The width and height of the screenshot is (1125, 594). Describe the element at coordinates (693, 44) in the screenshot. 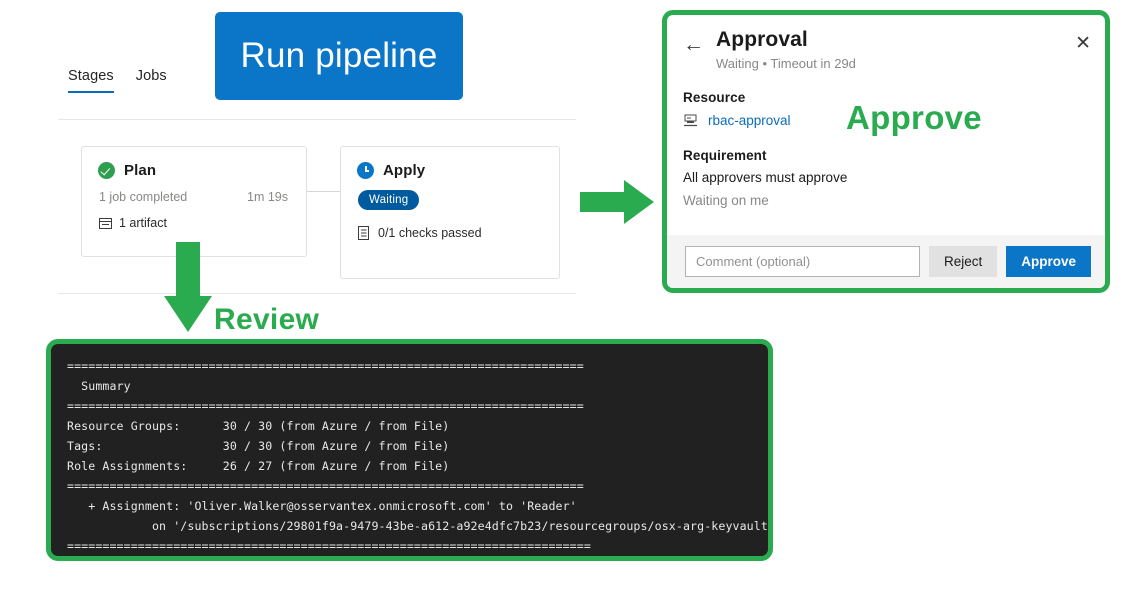

I see `arrow-left-icon: ←` at that location.